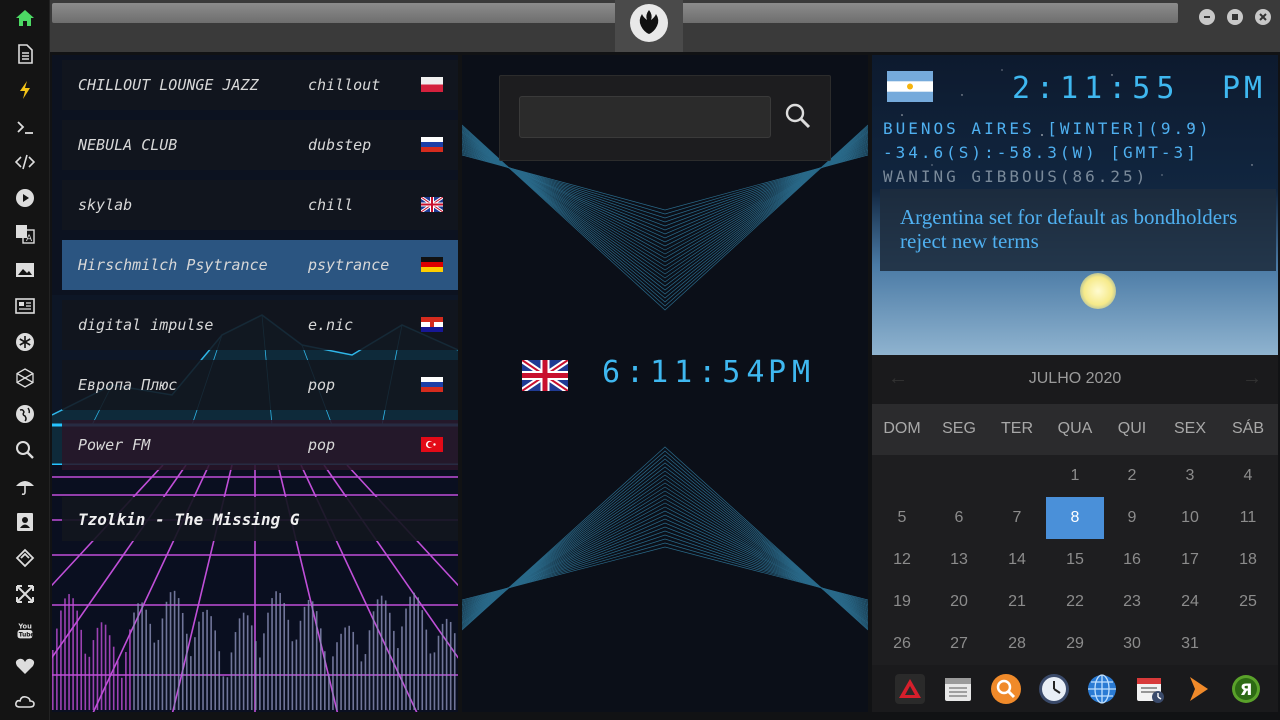 The width and height of the screenshot is (1280, 720). Describe the element at coordinates (1016, 176) in the screenshot. I see `moon-phase-info: WANING GIBBOUS(86.25)` at that location.